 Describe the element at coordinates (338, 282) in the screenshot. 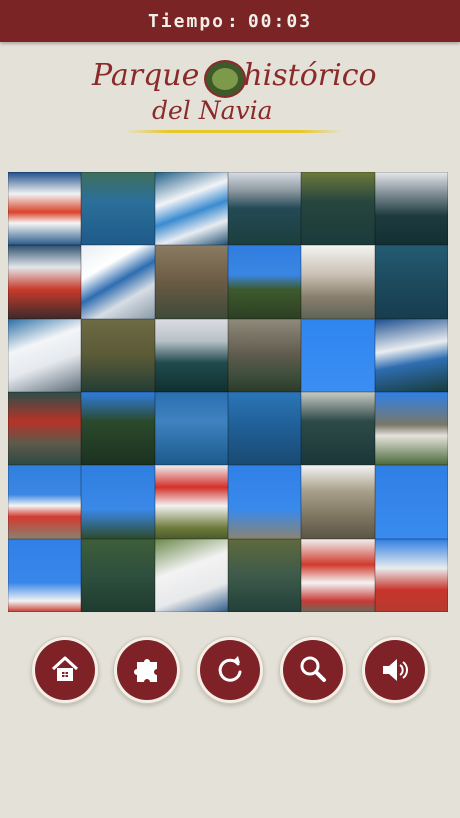

I see `puzzle-tile-white-building` at that location.